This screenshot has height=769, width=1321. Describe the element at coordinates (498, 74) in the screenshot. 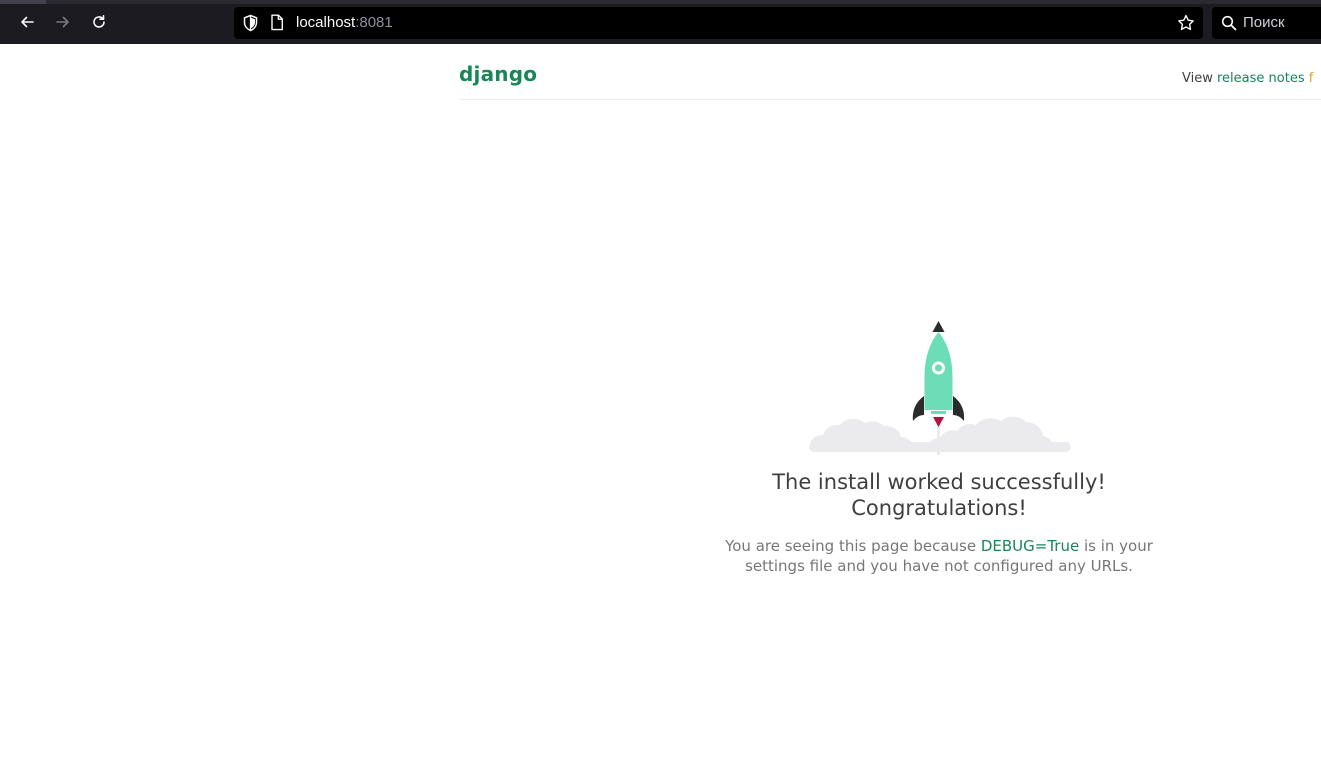

I see `django-logo: django` at that location.